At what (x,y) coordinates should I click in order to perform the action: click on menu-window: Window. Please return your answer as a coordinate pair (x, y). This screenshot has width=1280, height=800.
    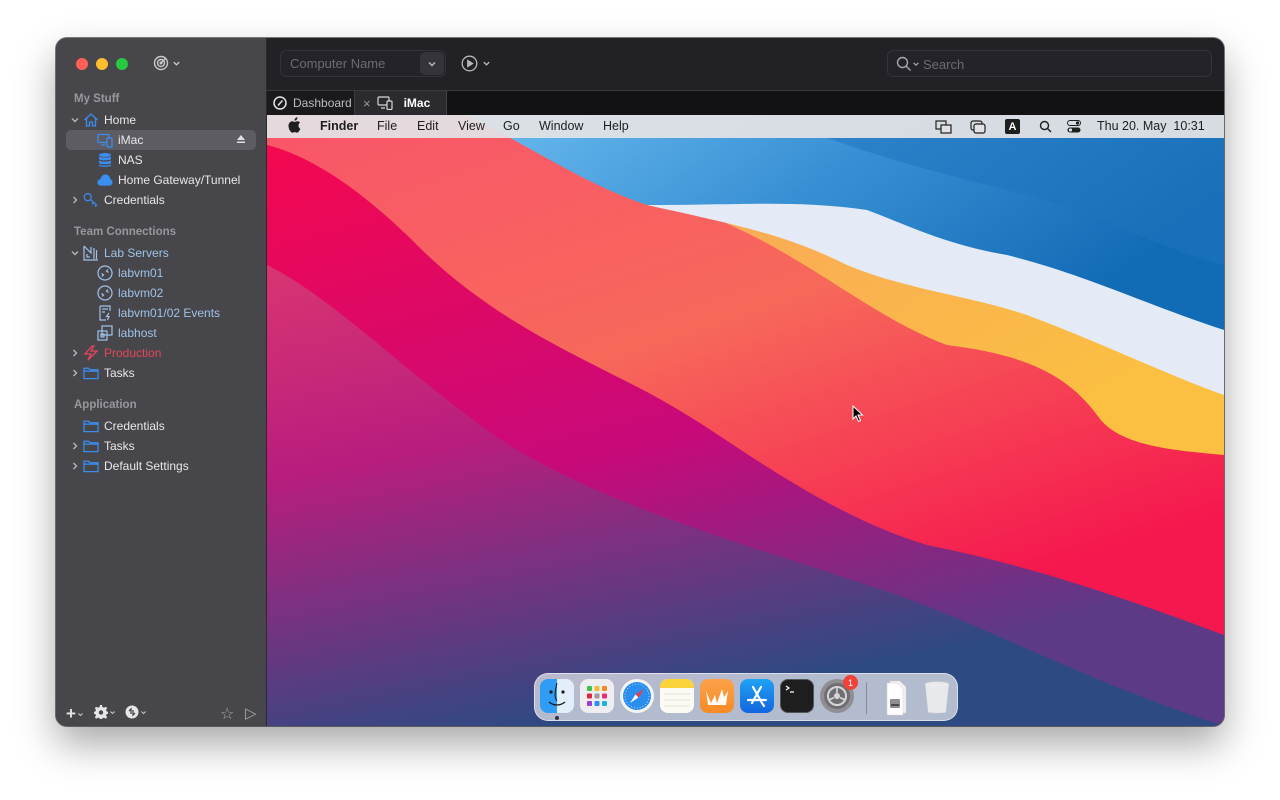
    Looking at the image, I should click on (561, 126).